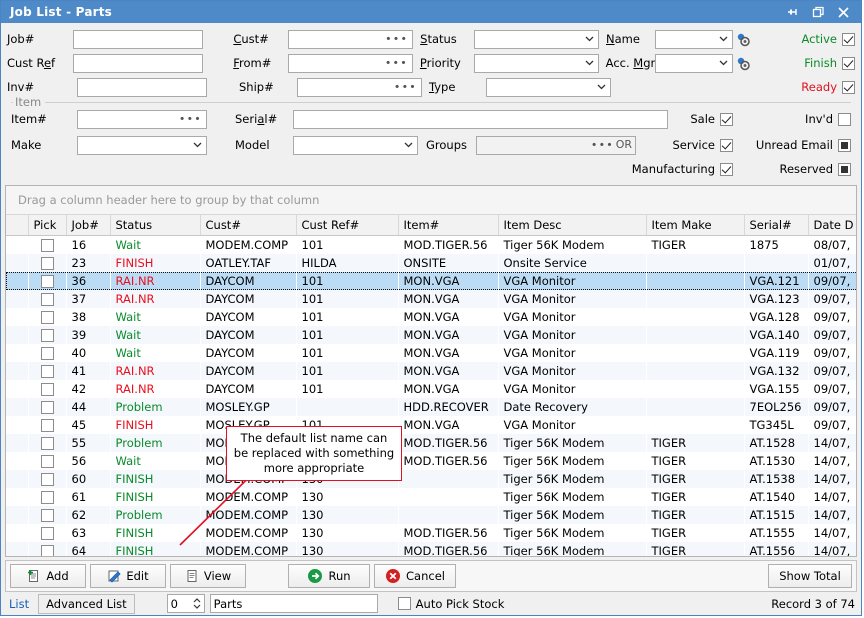 Image resolution: width=864 pixels, height=618 pixels. What do you see at coordinates (293, 603) in the screenshot?
I see `list-name-input` at bounding box center [293, 603].